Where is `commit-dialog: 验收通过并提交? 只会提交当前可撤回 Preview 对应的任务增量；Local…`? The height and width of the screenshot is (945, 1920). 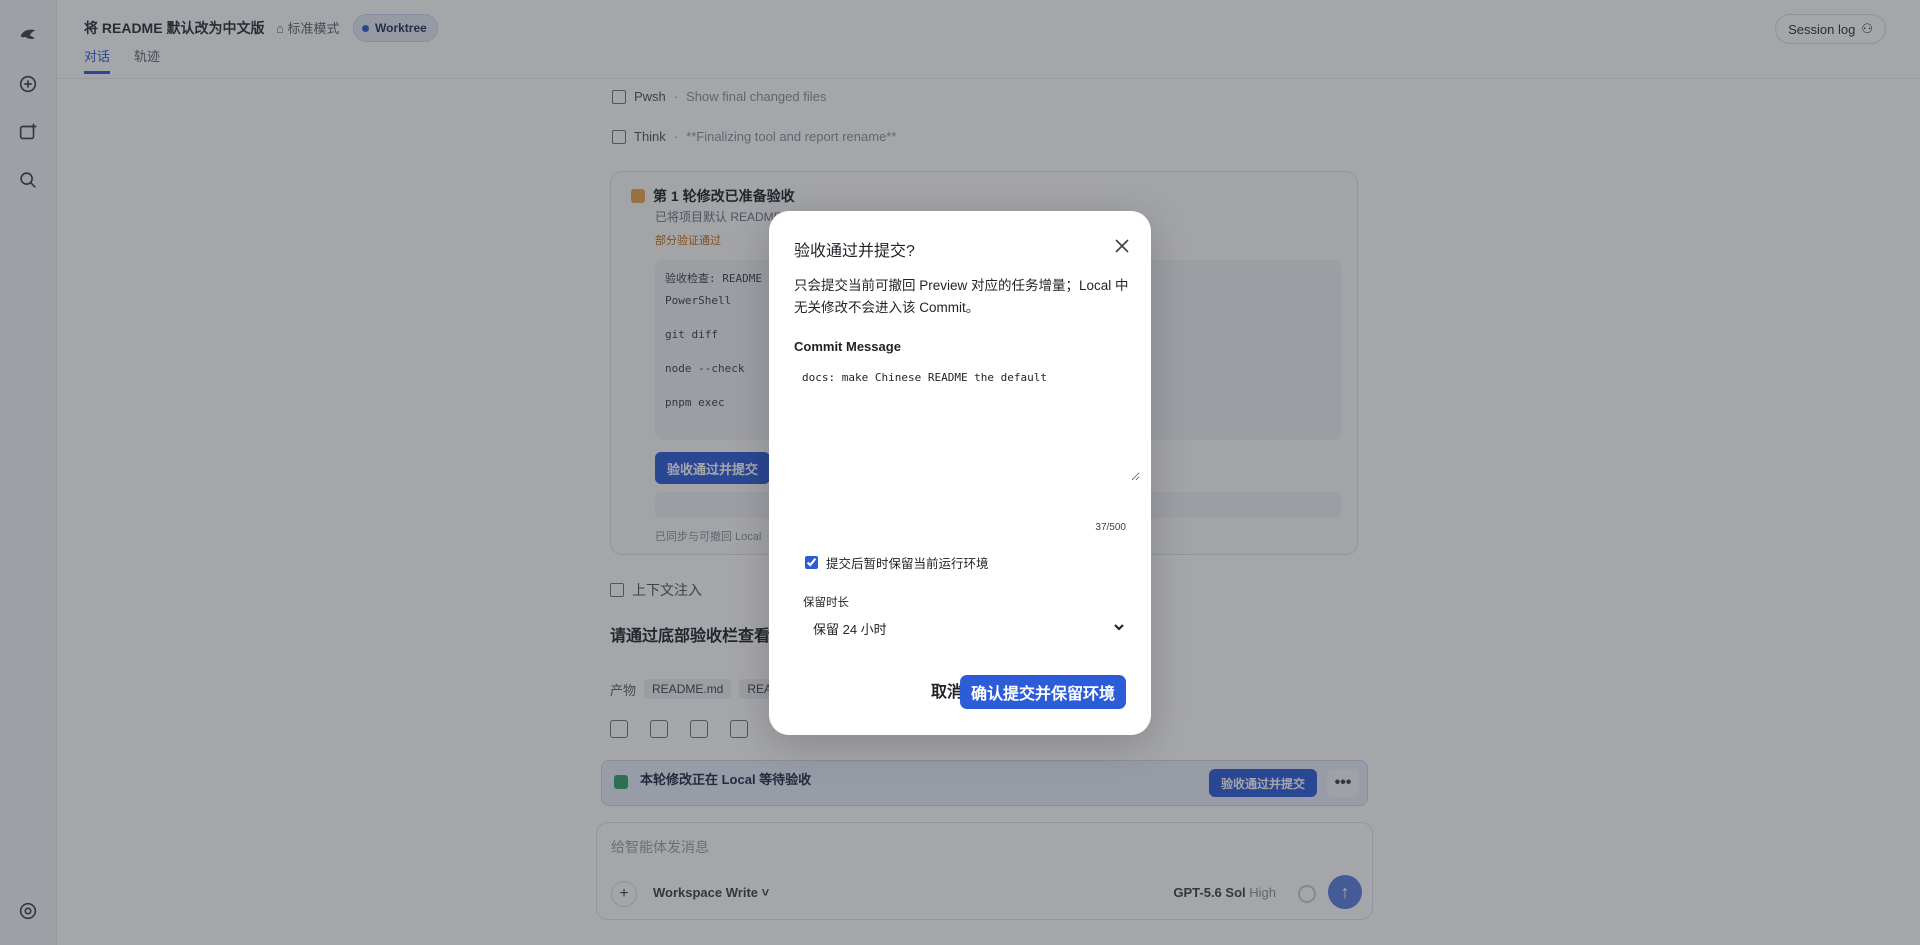
commit-dialog: 验收通过并提交? 只会提交当前可撤回 Preview 对应的任务增量；Local… is located at coordinates (960, 473).